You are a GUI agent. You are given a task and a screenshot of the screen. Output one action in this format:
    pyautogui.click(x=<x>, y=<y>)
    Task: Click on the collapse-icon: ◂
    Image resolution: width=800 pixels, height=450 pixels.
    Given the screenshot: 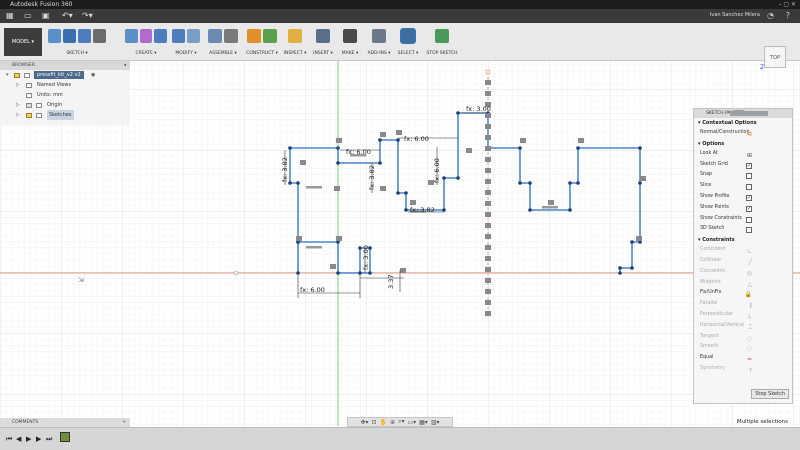 What is the action you would take?
    pyautogui.click(x=125, y=65)
    